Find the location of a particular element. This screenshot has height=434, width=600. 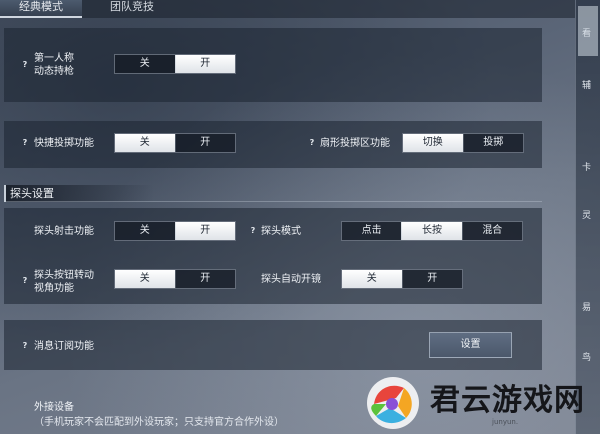

tab-classic-mode: 经典模式 is located at coordinates (41, 9).